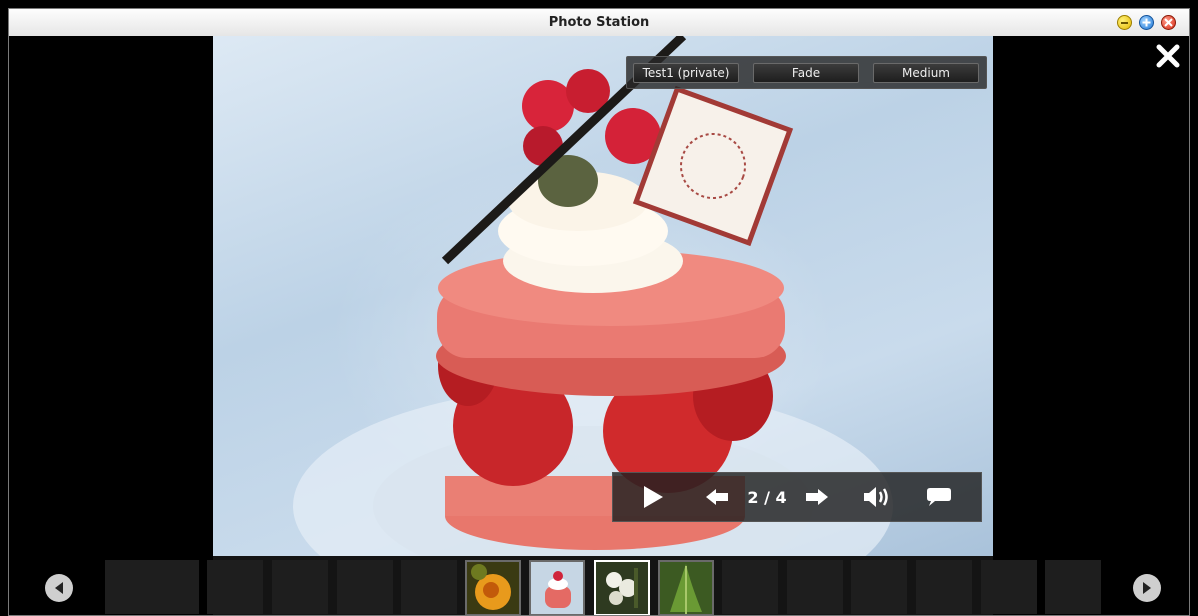 The width and height of the screenshot is (1198, 616). I want to click on plus-icon, so click(1146, 22).